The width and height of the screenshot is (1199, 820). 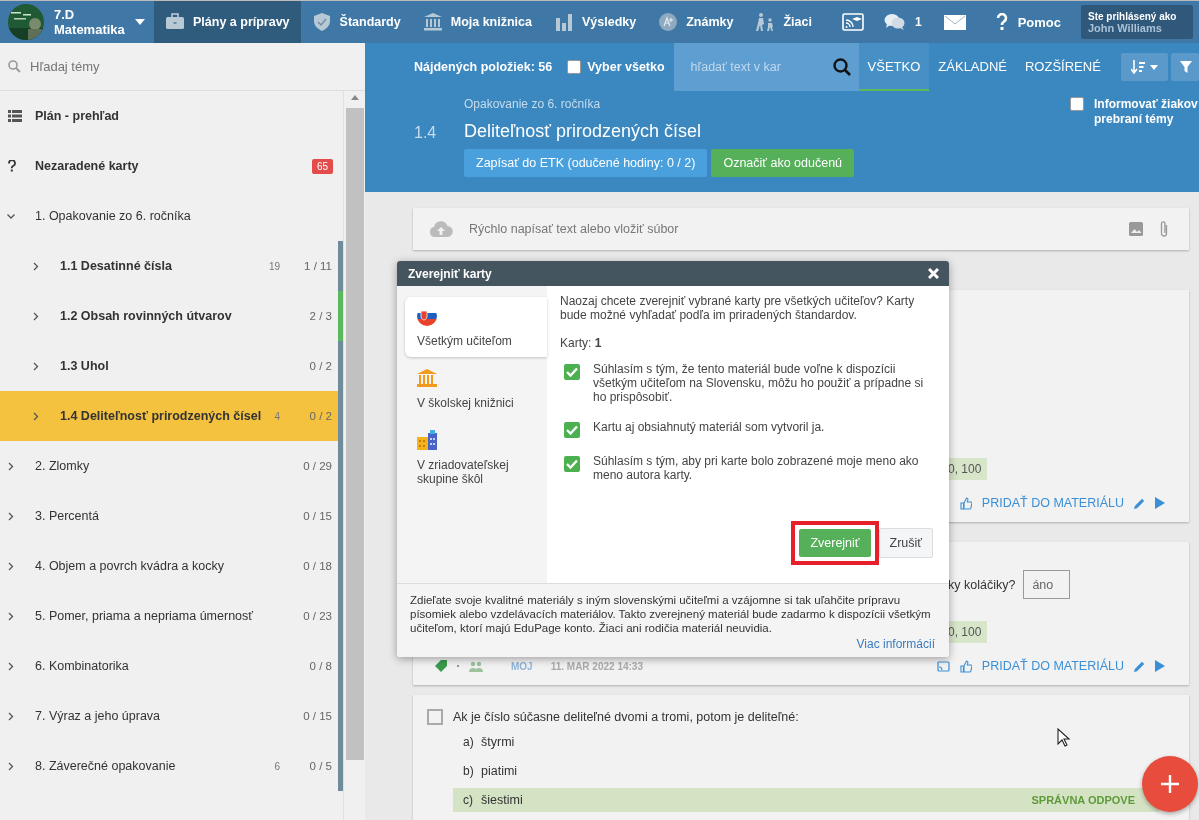 What do you see at coordinates (499, 771) in the screenshot?
I see `option-text: piatimi` at bounding box center [499, 771].